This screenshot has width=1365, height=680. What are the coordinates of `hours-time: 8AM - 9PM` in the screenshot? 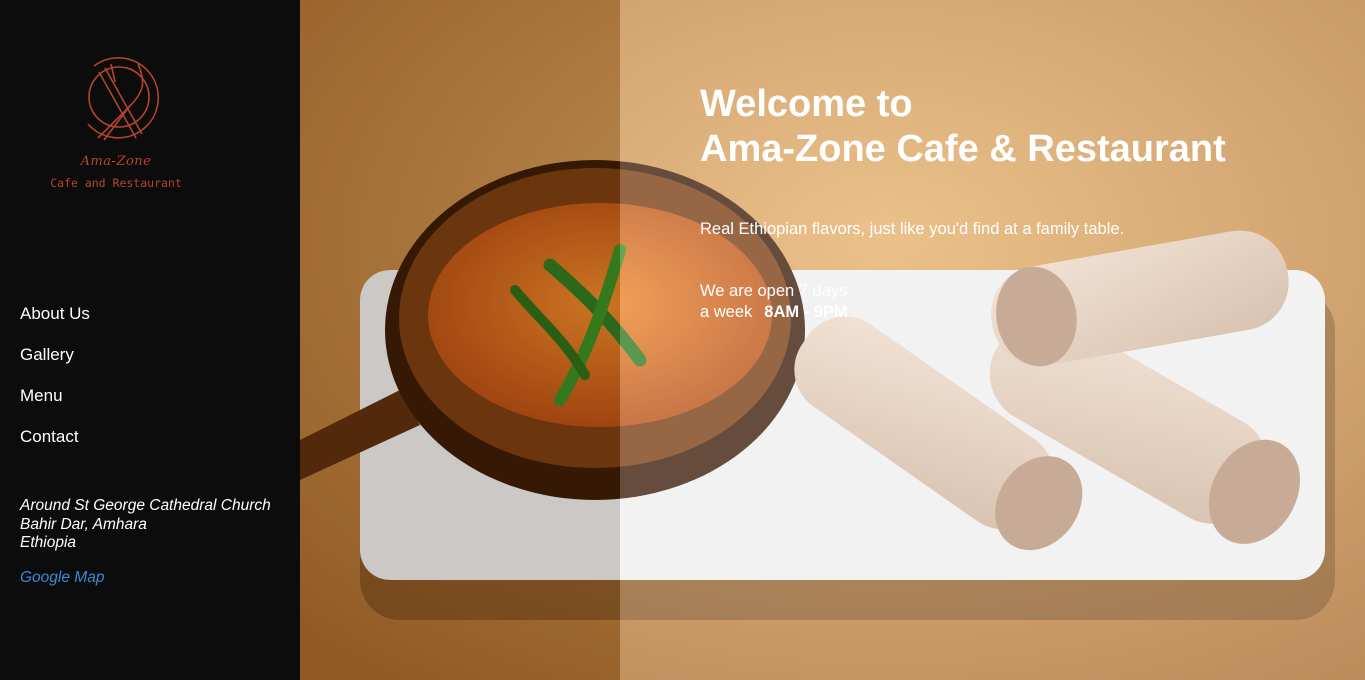 It's located at (806, 312).